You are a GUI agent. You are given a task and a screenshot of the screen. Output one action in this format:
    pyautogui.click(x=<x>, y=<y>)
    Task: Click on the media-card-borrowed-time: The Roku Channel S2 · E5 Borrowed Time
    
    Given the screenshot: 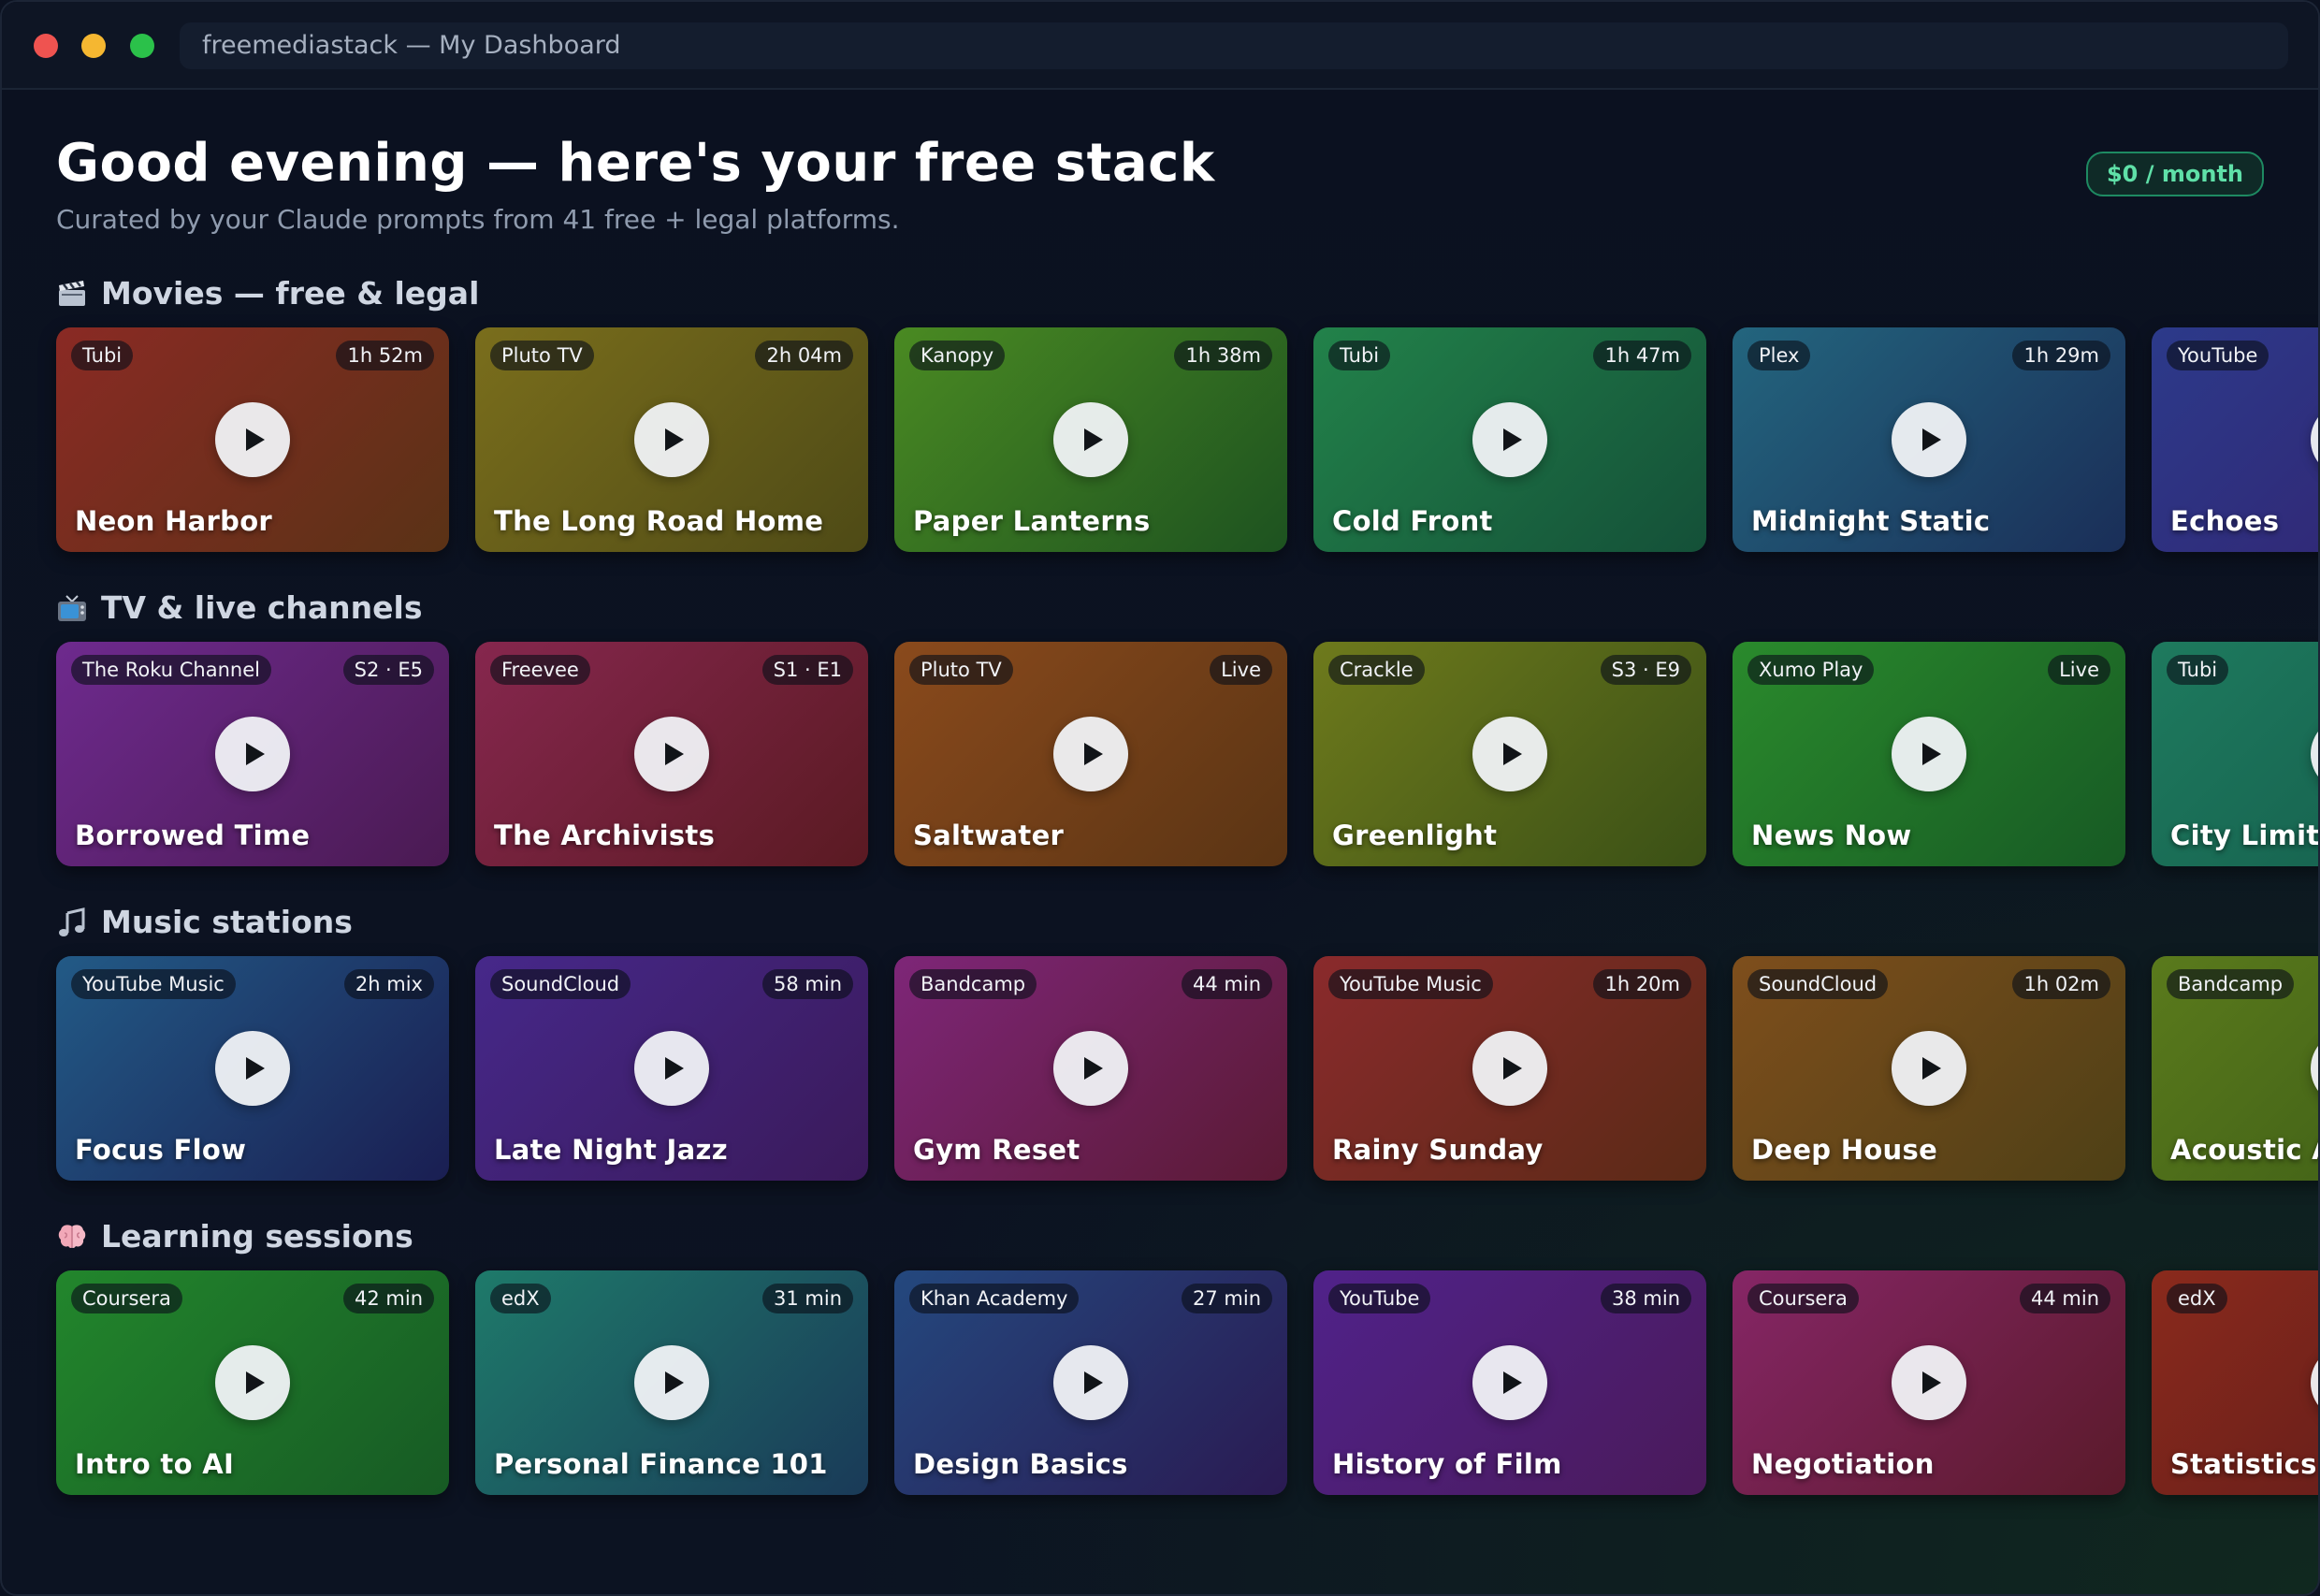 What is the action you would take?
    pyautogui.click(x=252, y=754)
    